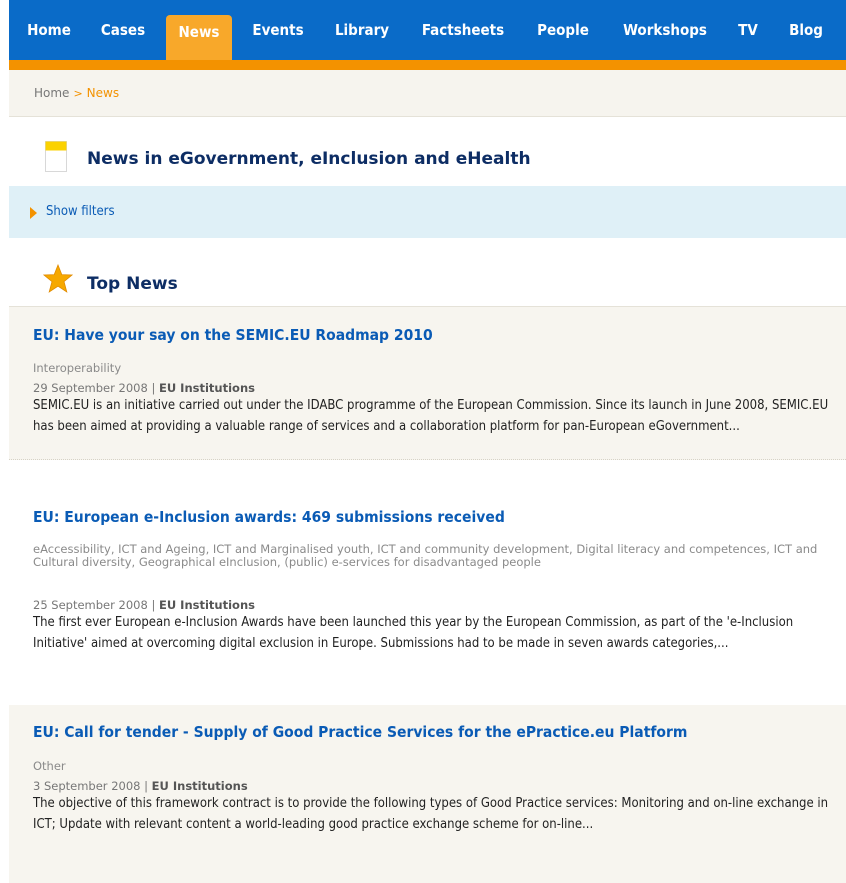  What do you see at coordinates (51, 93) in the screenshot?
I see `breadcrumb-home: Home` at bounding box center [51, 93].